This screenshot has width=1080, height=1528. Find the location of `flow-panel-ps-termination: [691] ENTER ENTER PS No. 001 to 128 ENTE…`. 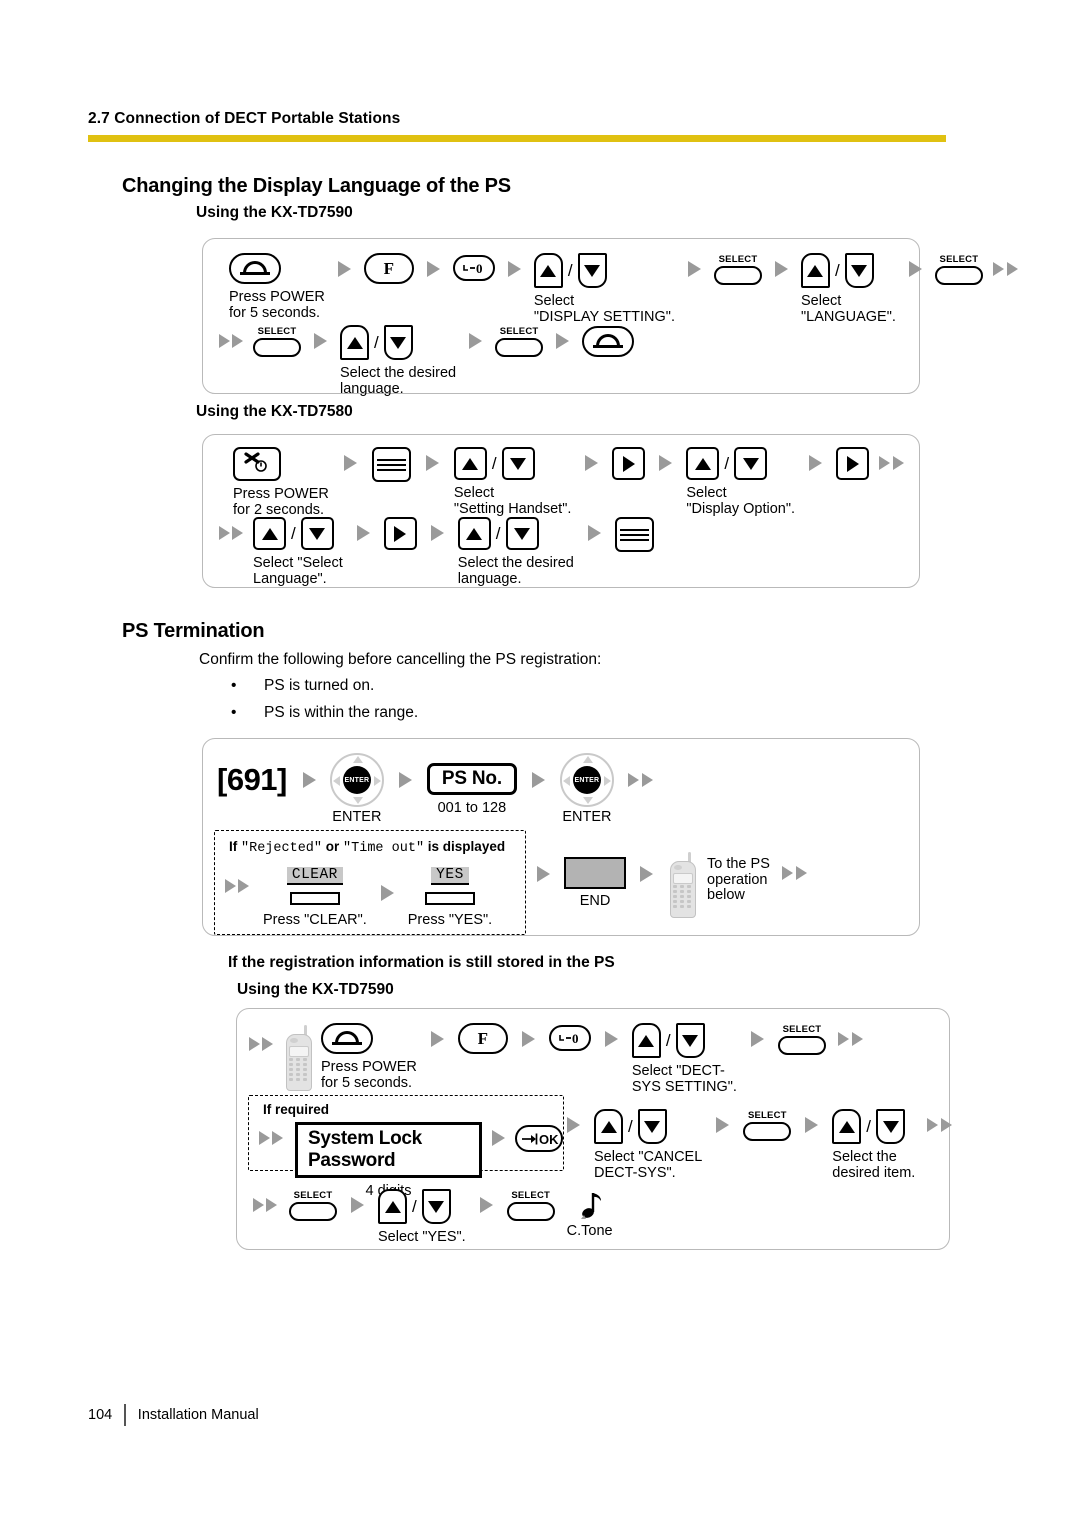

flow-panel-ps-termination: [691] ENTER ENTER PS No. 001 to 128 ENTE… is located at coordinates (561, 837).